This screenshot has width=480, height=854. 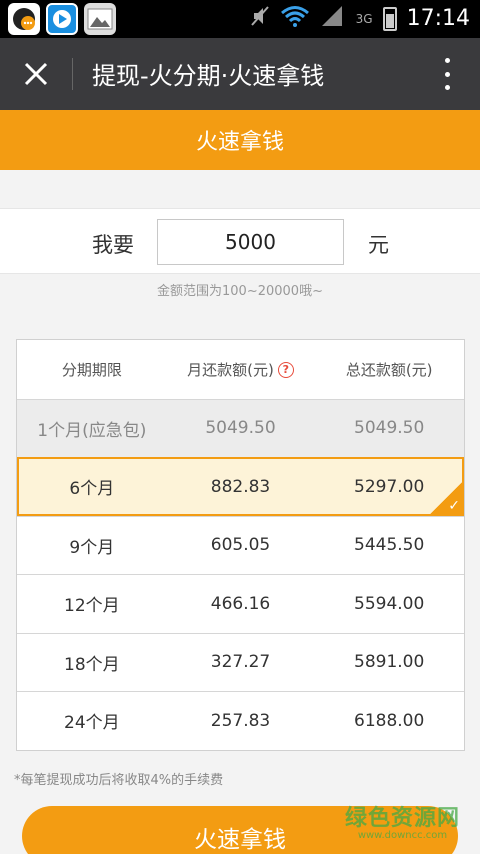 I want to click on row-monthly: 257.83, so click(x=240, y=720).